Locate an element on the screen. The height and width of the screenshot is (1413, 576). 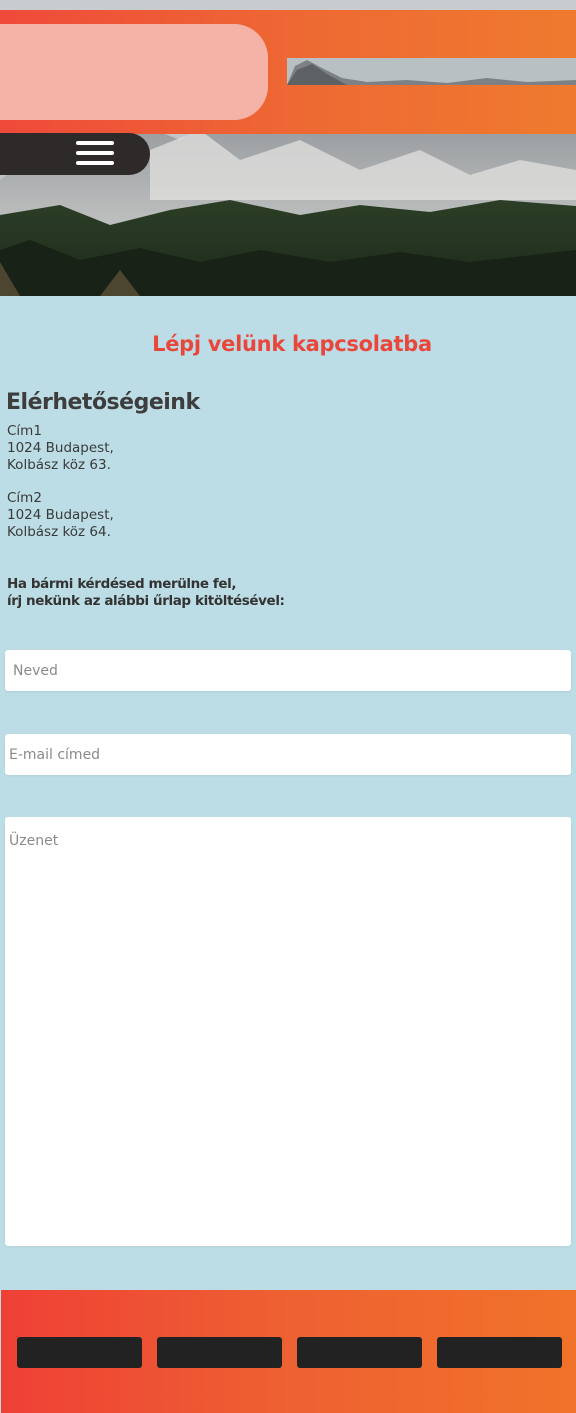
form-intro-line: írj nekünk az alábbi űrlap kitöltésével: is located at coordinates (146, 601).